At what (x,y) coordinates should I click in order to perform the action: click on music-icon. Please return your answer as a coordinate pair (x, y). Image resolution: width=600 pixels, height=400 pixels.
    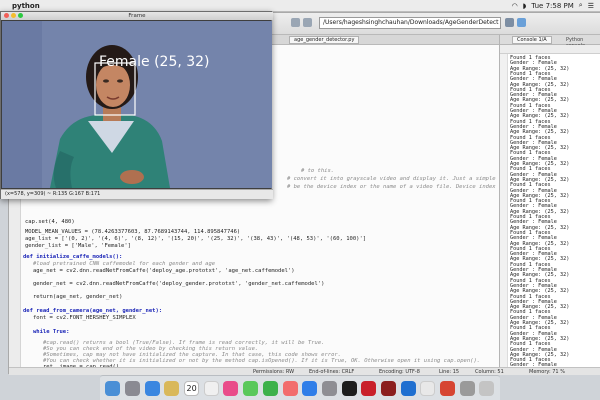
    Looking at the image, I should click on (290, 388).